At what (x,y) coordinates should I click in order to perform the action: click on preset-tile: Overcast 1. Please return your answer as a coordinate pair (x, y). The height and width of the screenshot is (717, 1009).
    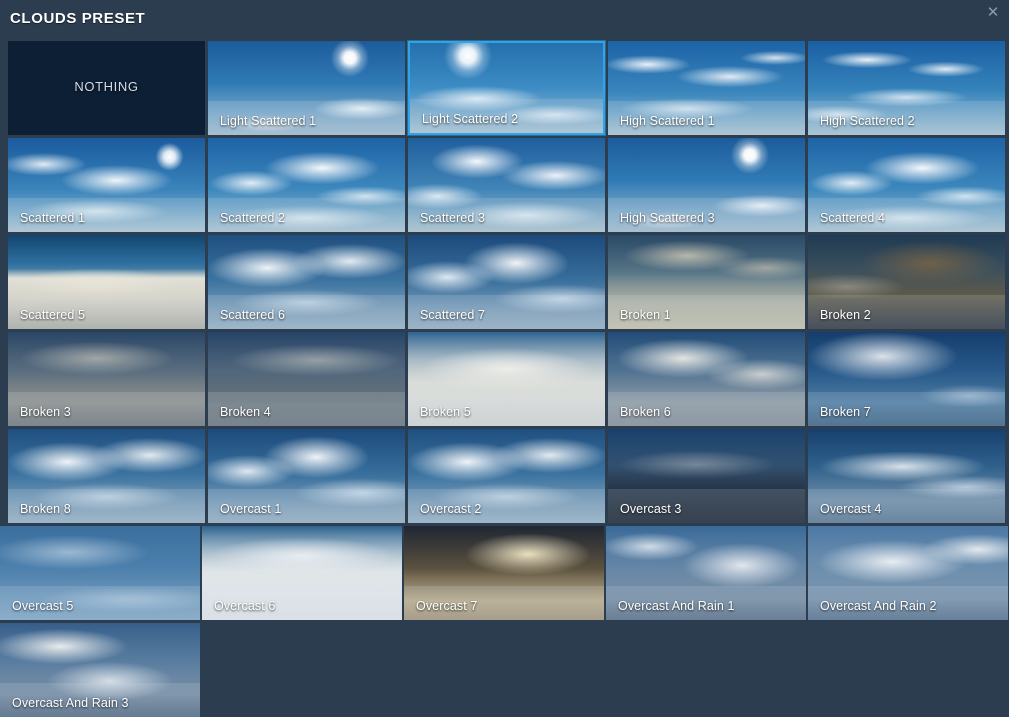
    Looking at the image, I should click on (306, 476).